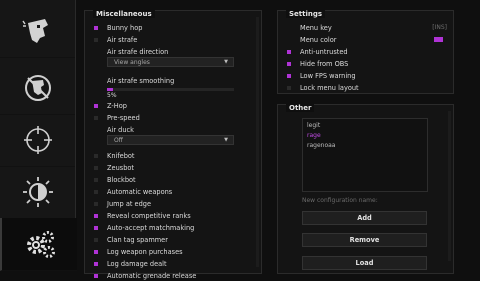  Describe the element at coordinates (106, 105) in the screenshot. I see `z-hop-row: Z-Hop` at that location.